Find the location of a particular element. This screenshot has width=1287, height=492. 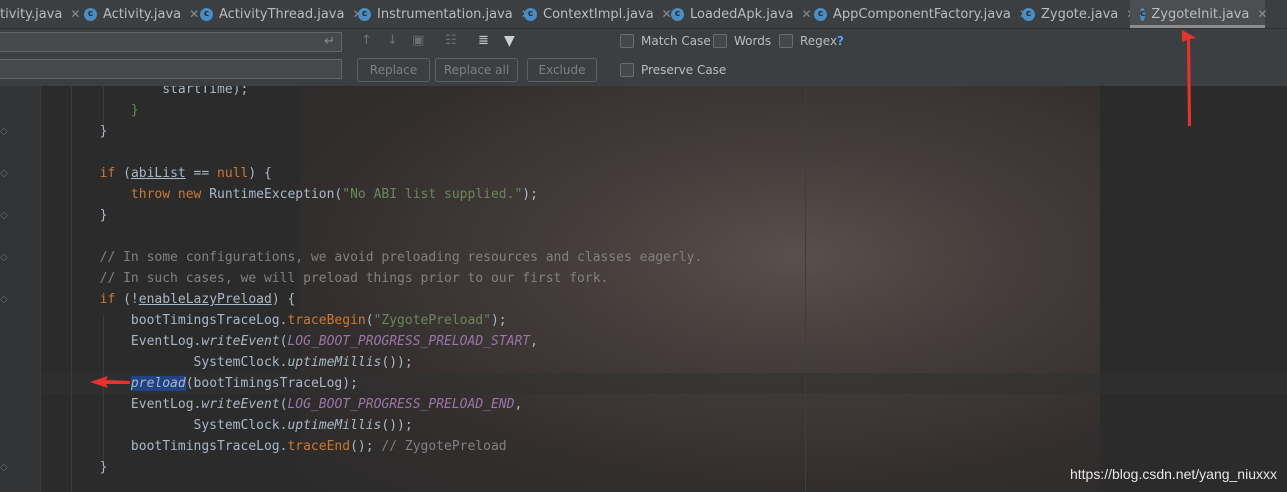

constant-field: LOG_BOOT_PROGRESS_PRELOAD_END is located at coordinates (401, 404).